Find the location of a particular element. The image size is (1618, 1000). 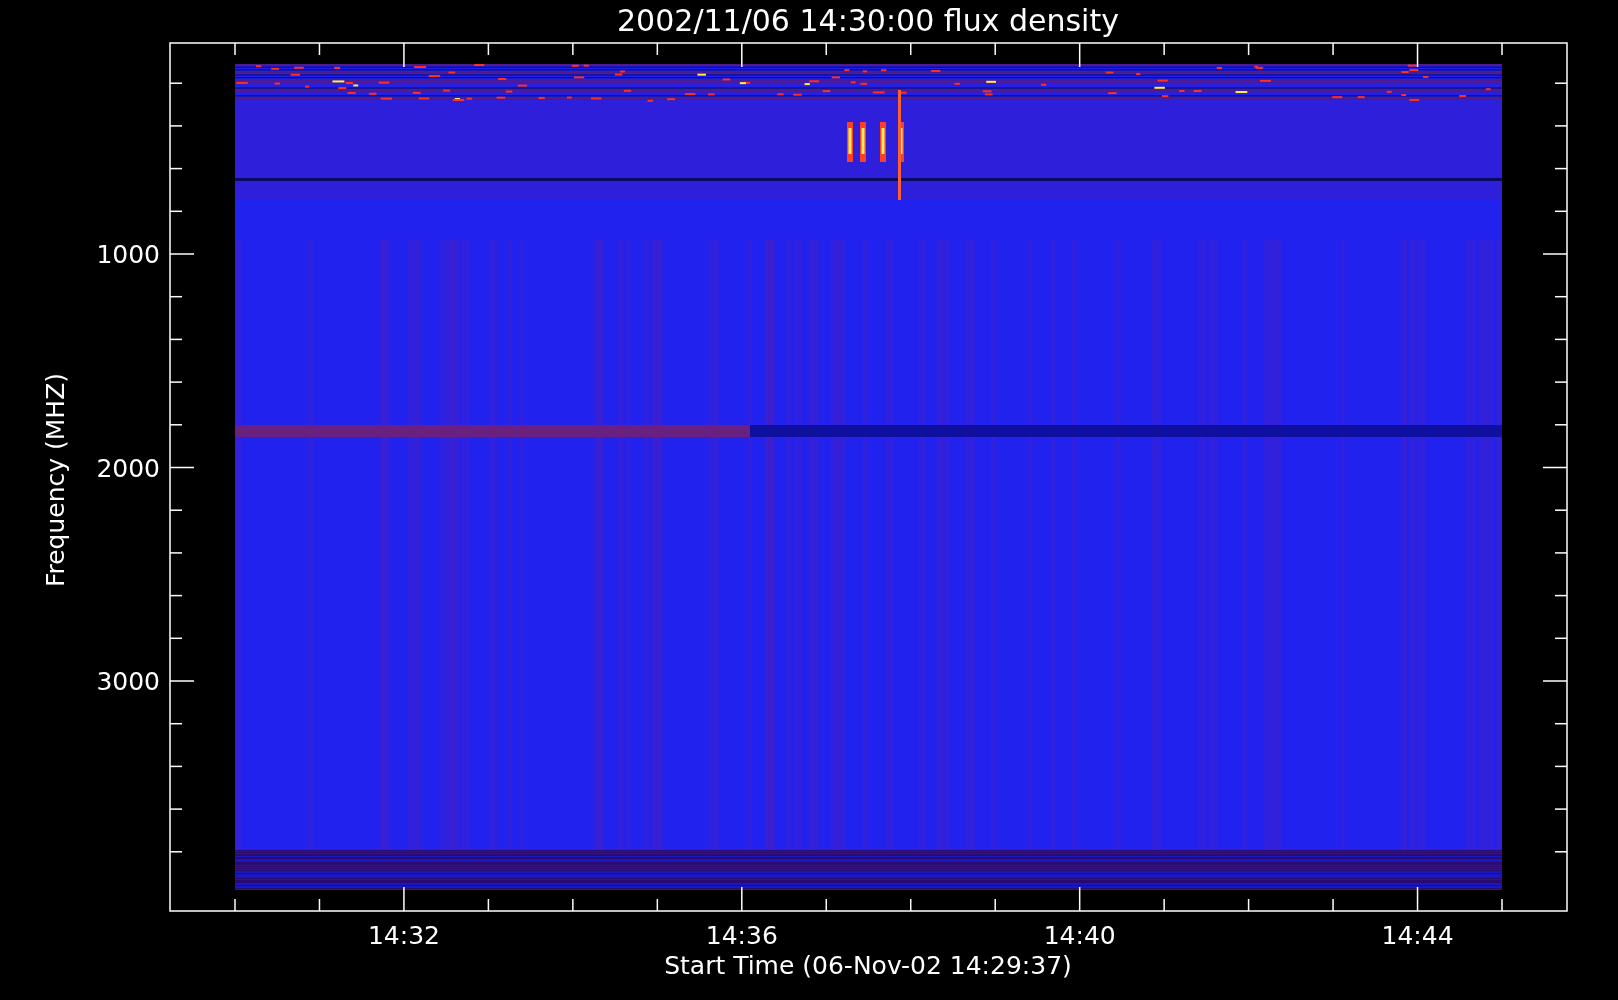

y-axis-label: Frequency (MHZ) is located at coordinates (55, 480).